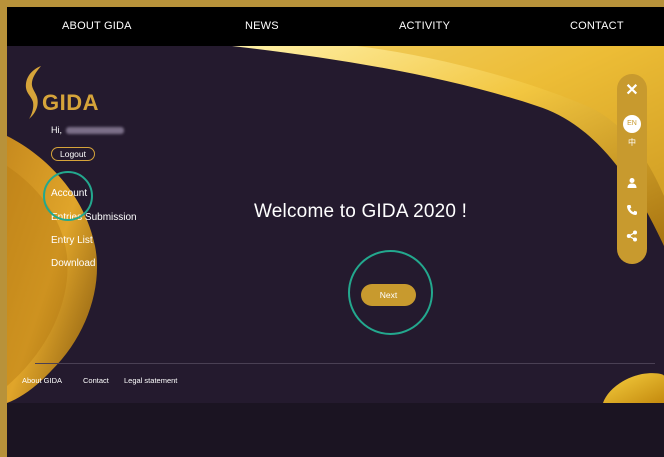 The image size is (664, 457). Describe the element at coordinates (335, 26) in the screenshot. I see `top-navigation: ABOUT GIDA NEWS ACTIVITY CONTACT` at that location.